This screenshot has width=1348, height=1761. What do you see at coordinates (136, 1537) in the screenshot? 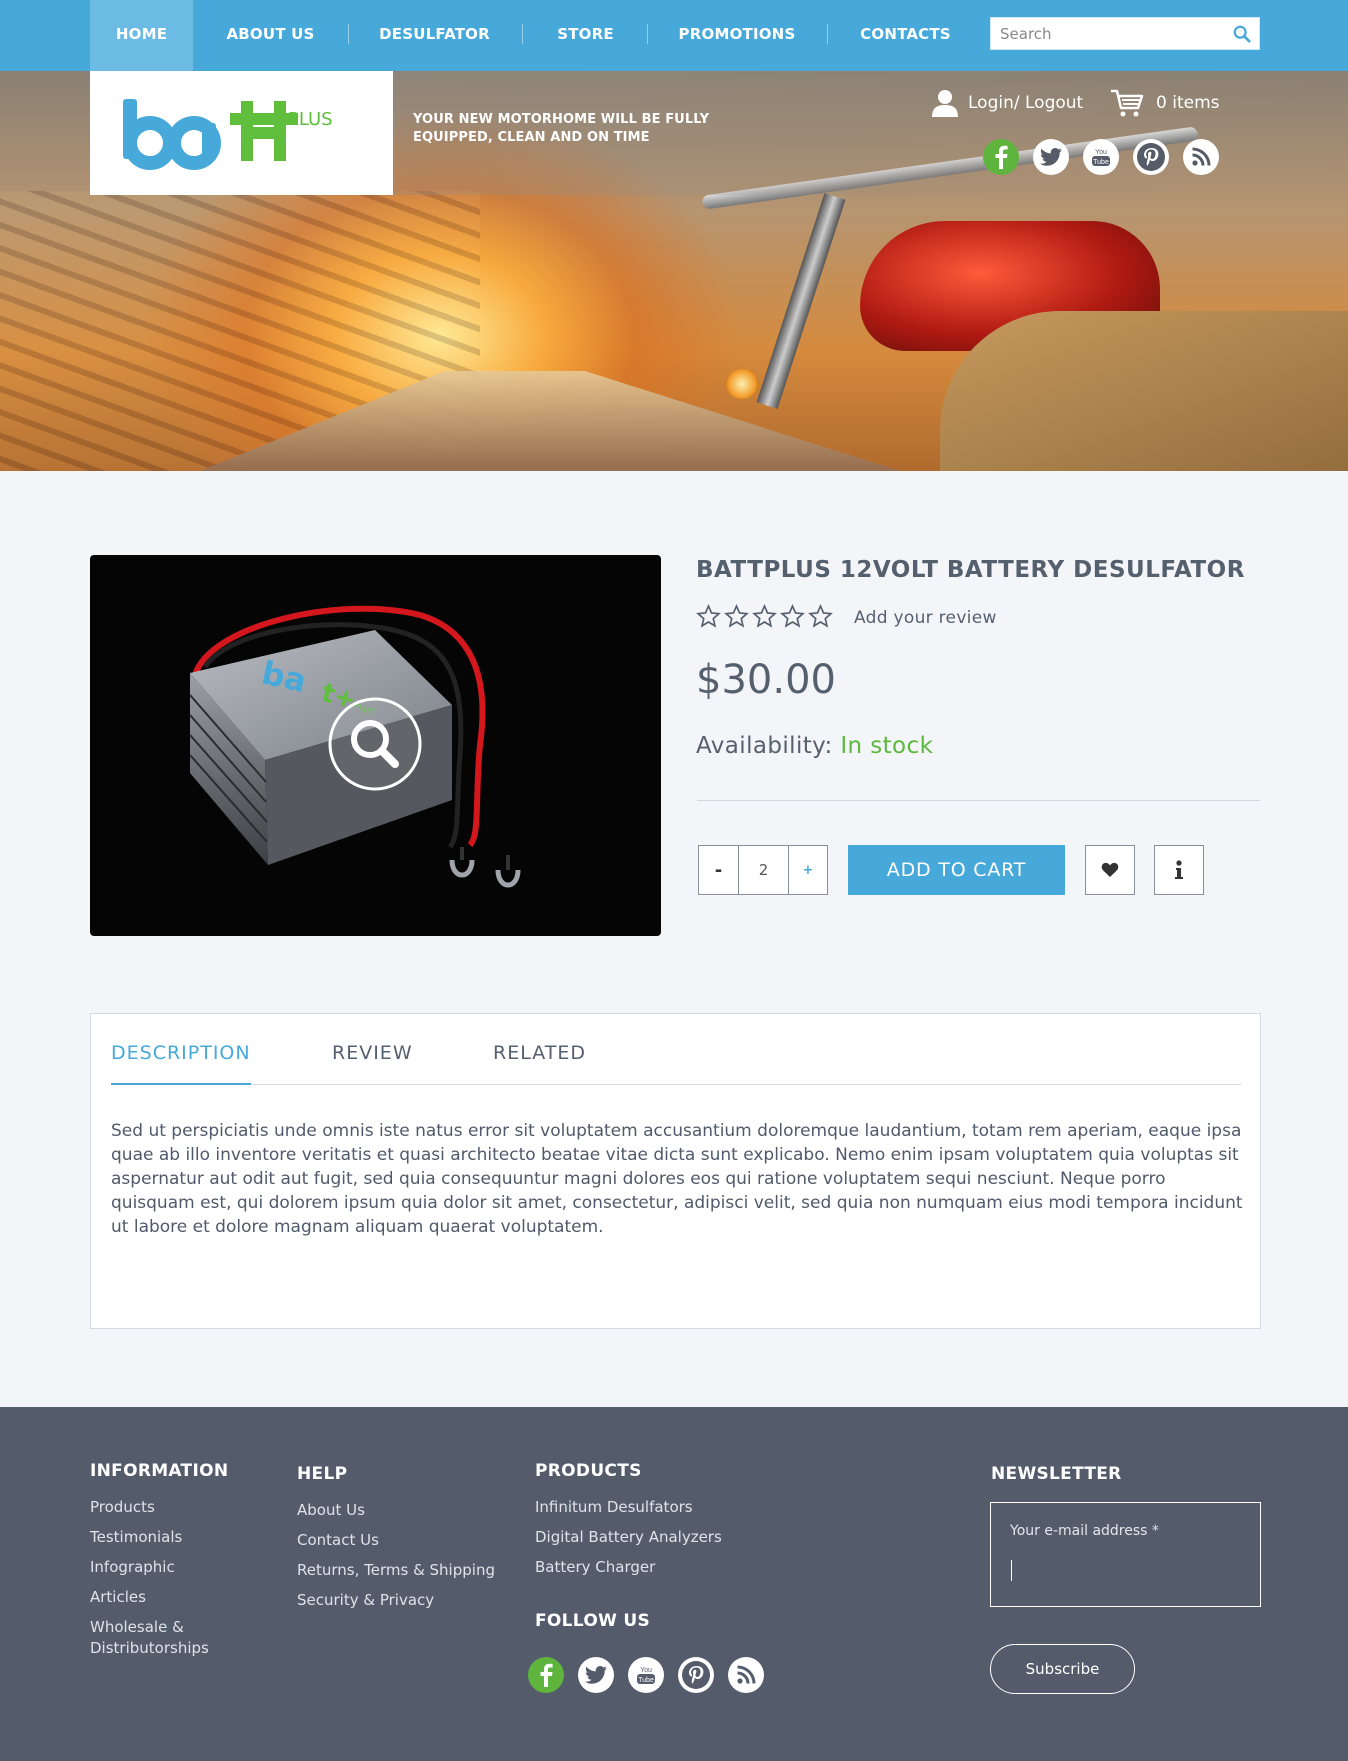
I see `footer-link-testimonials: Testimonials` at bounding box center [136, 1537].